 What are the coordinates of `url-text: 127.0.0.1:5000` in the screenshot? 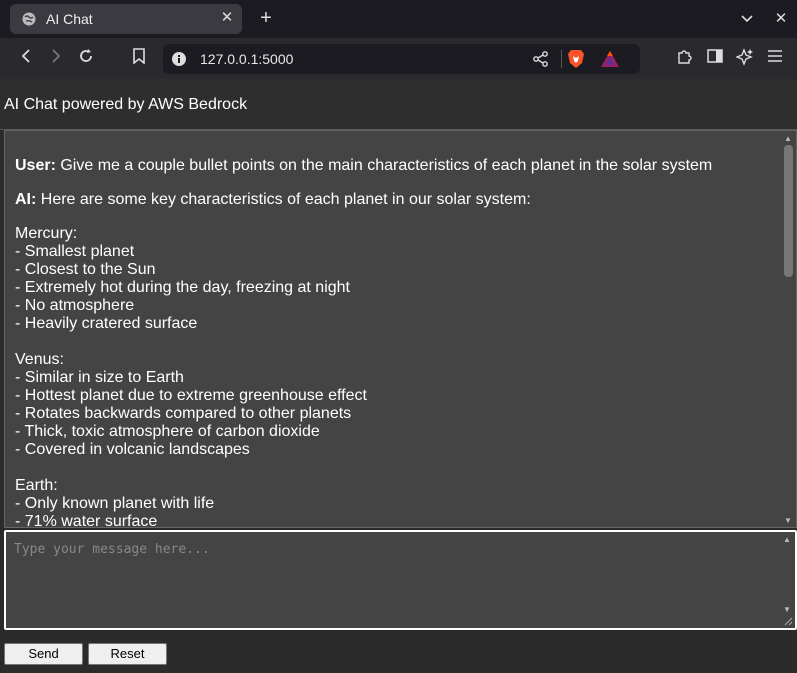 It's located at (246, 59).